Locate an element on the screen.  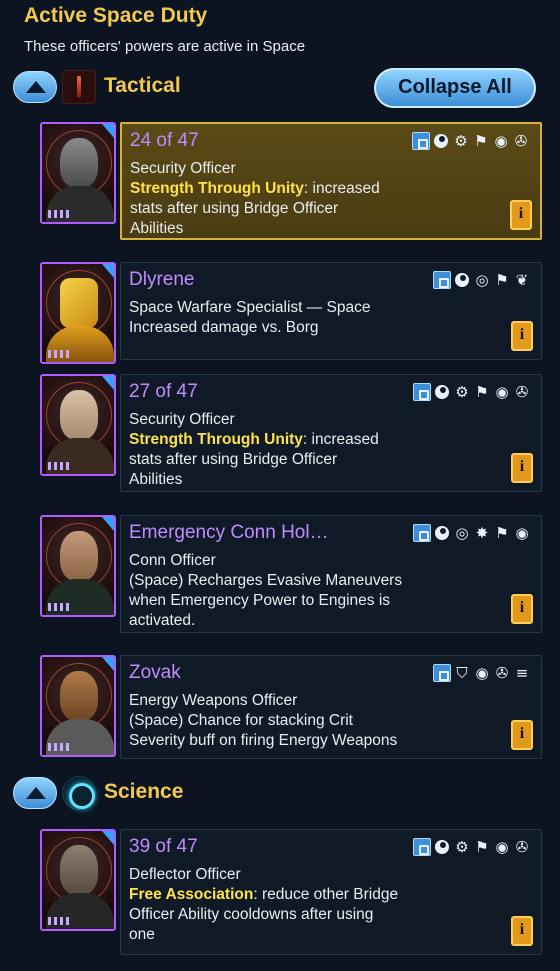
ability-icons: ⛉ ◉ ✇ ≡ is located at coordinates (482, 673).